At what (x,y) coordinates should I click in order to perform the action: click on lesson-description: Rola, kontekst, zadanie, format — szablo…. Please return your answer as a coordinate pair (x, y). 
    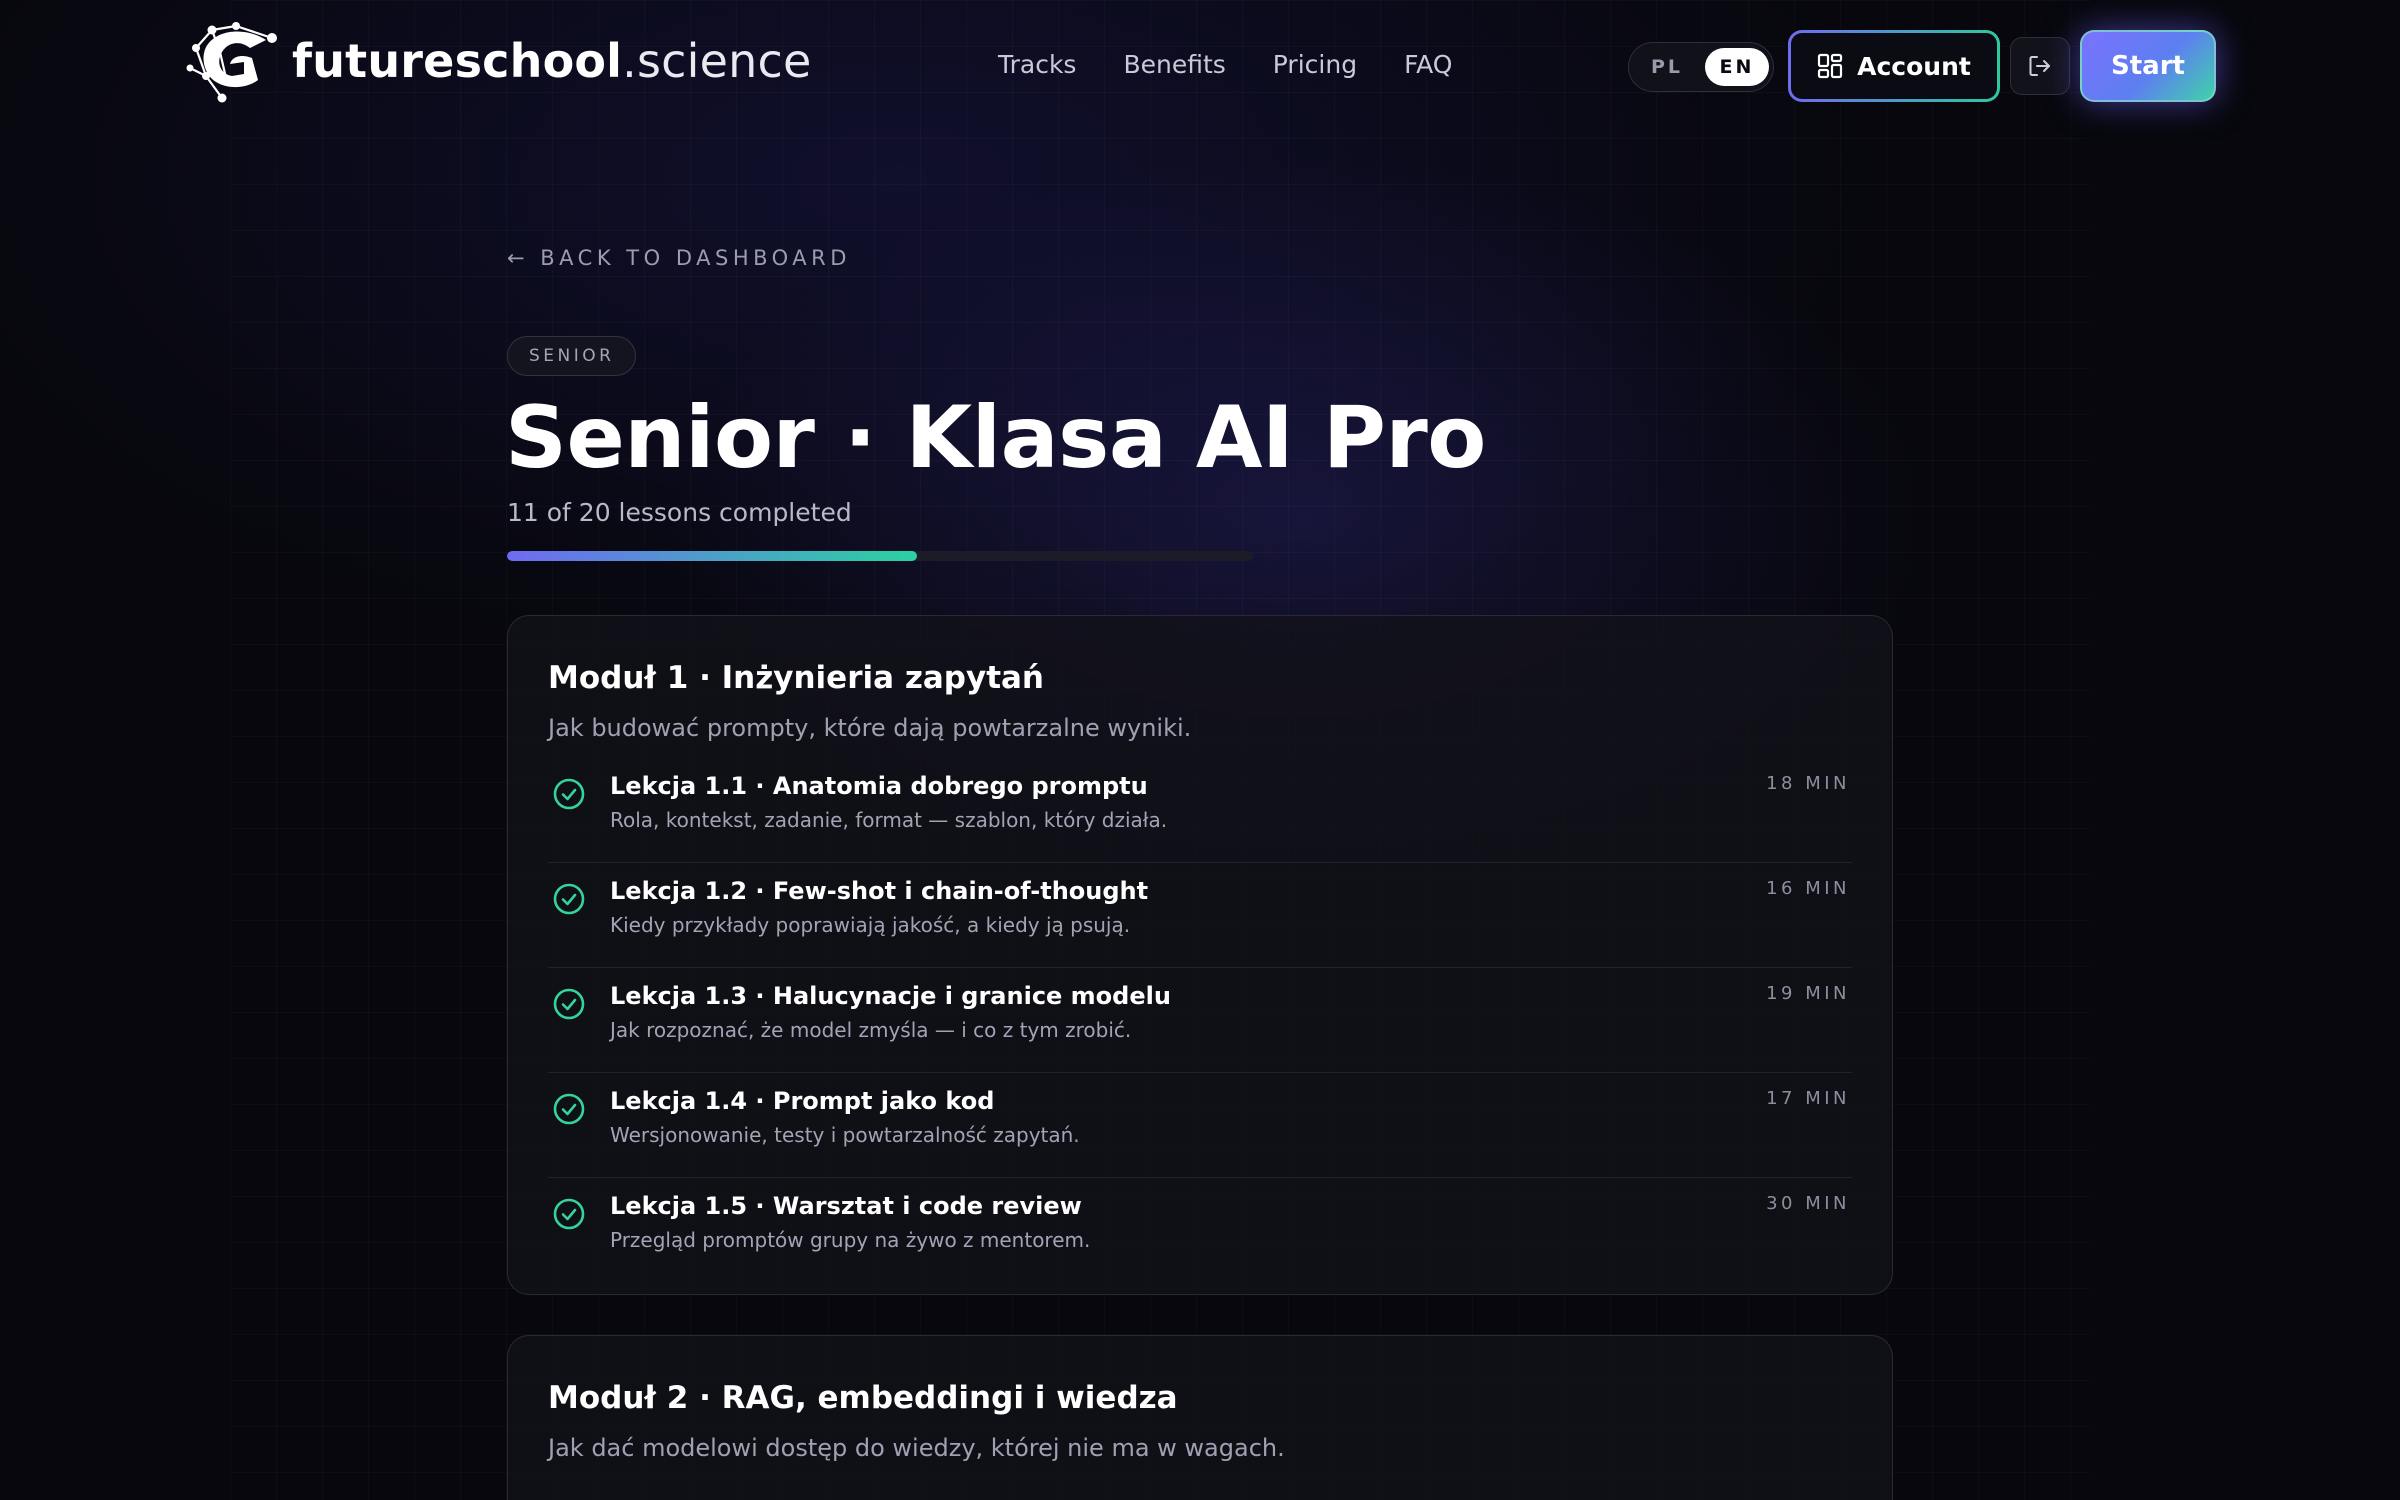
    Looking at the image, I should click on (889, 820).